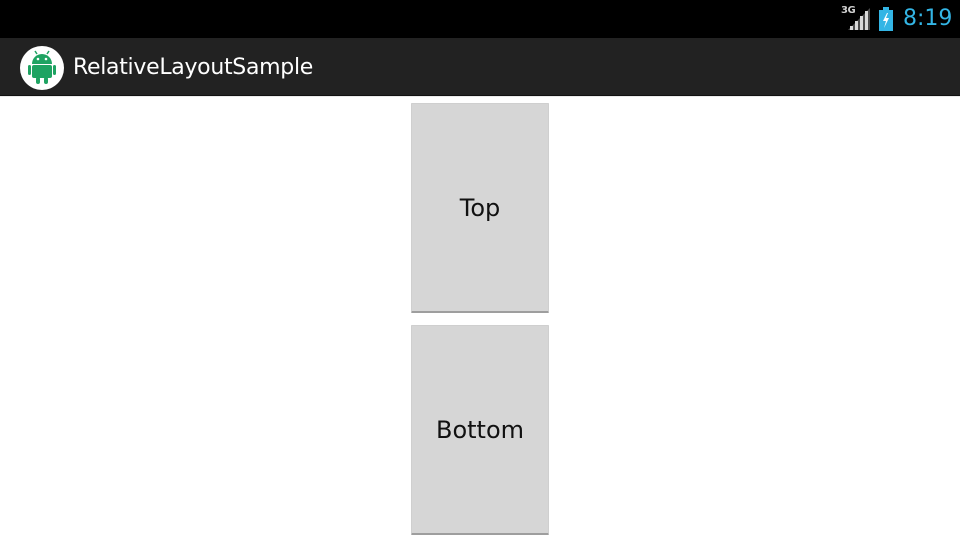  What do you see at coordinates (859, 19) in the screenshot?
I see `signal-icon` at bounding box center [859, 19].